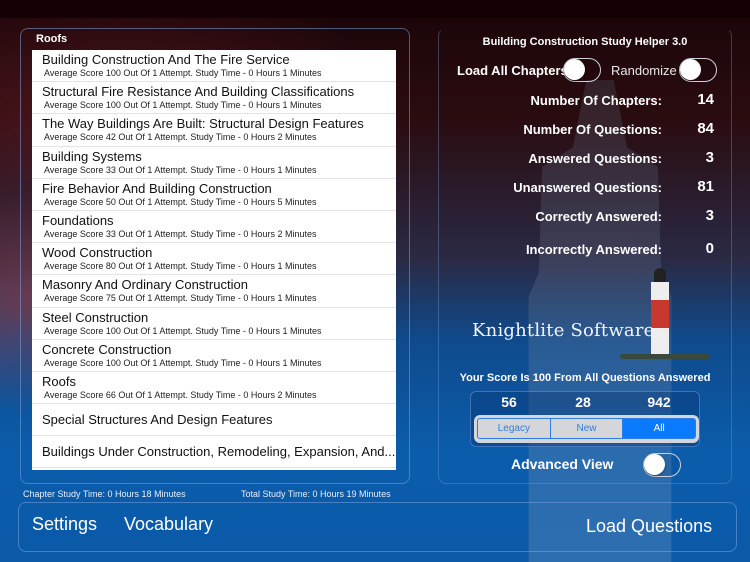 This screenshot has height=562, width=750. Describe the element at coordinates (587, 187) in the screenshot. I see `stat-label-unanswered: Unanswered Questions:` at that location.